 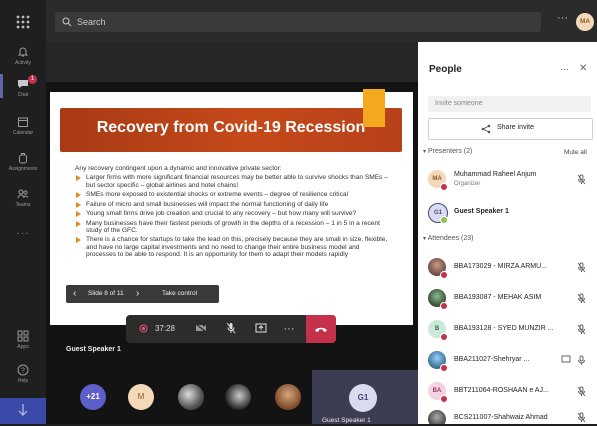 I want to click on download-button, so click(x=23, y=411).